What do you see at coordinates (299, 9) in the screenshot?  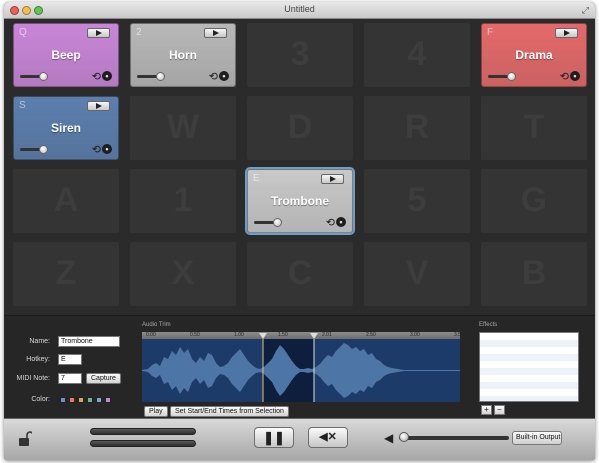 I see `window-title: Untitled` at bounding box center [299, 9].